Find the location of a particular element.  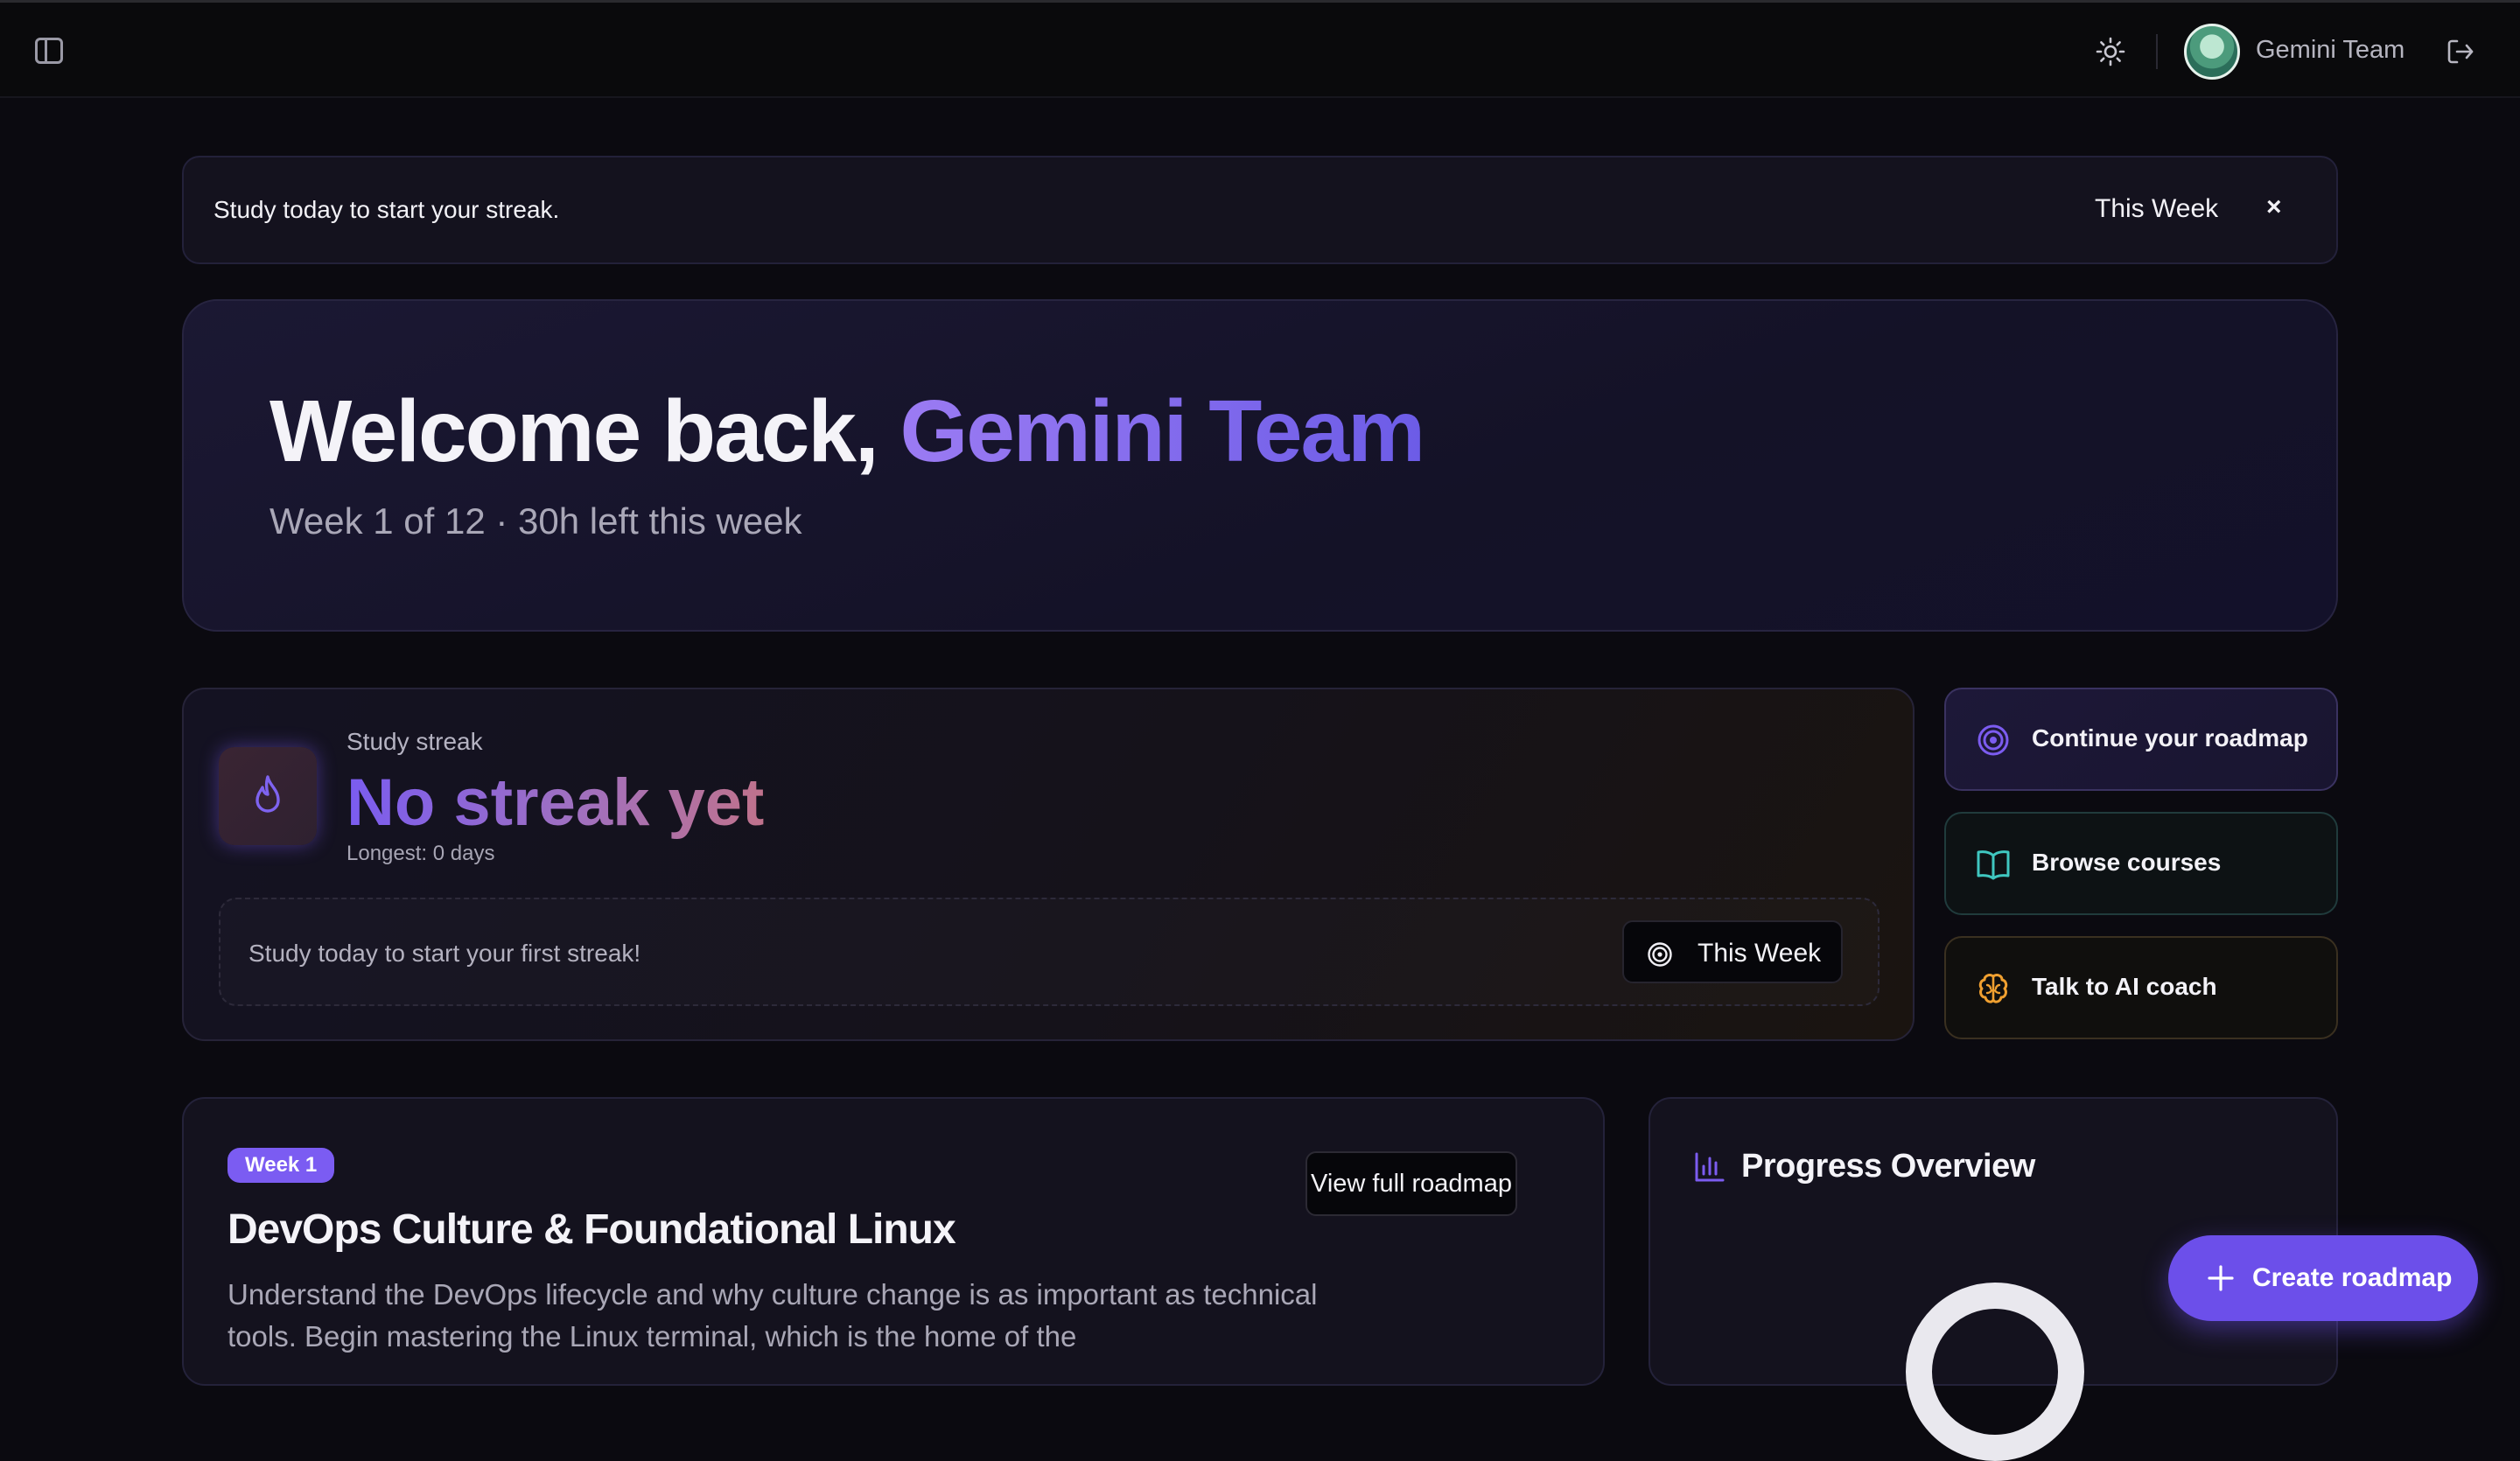

sun-icon is located at coordinates (2110, 52).